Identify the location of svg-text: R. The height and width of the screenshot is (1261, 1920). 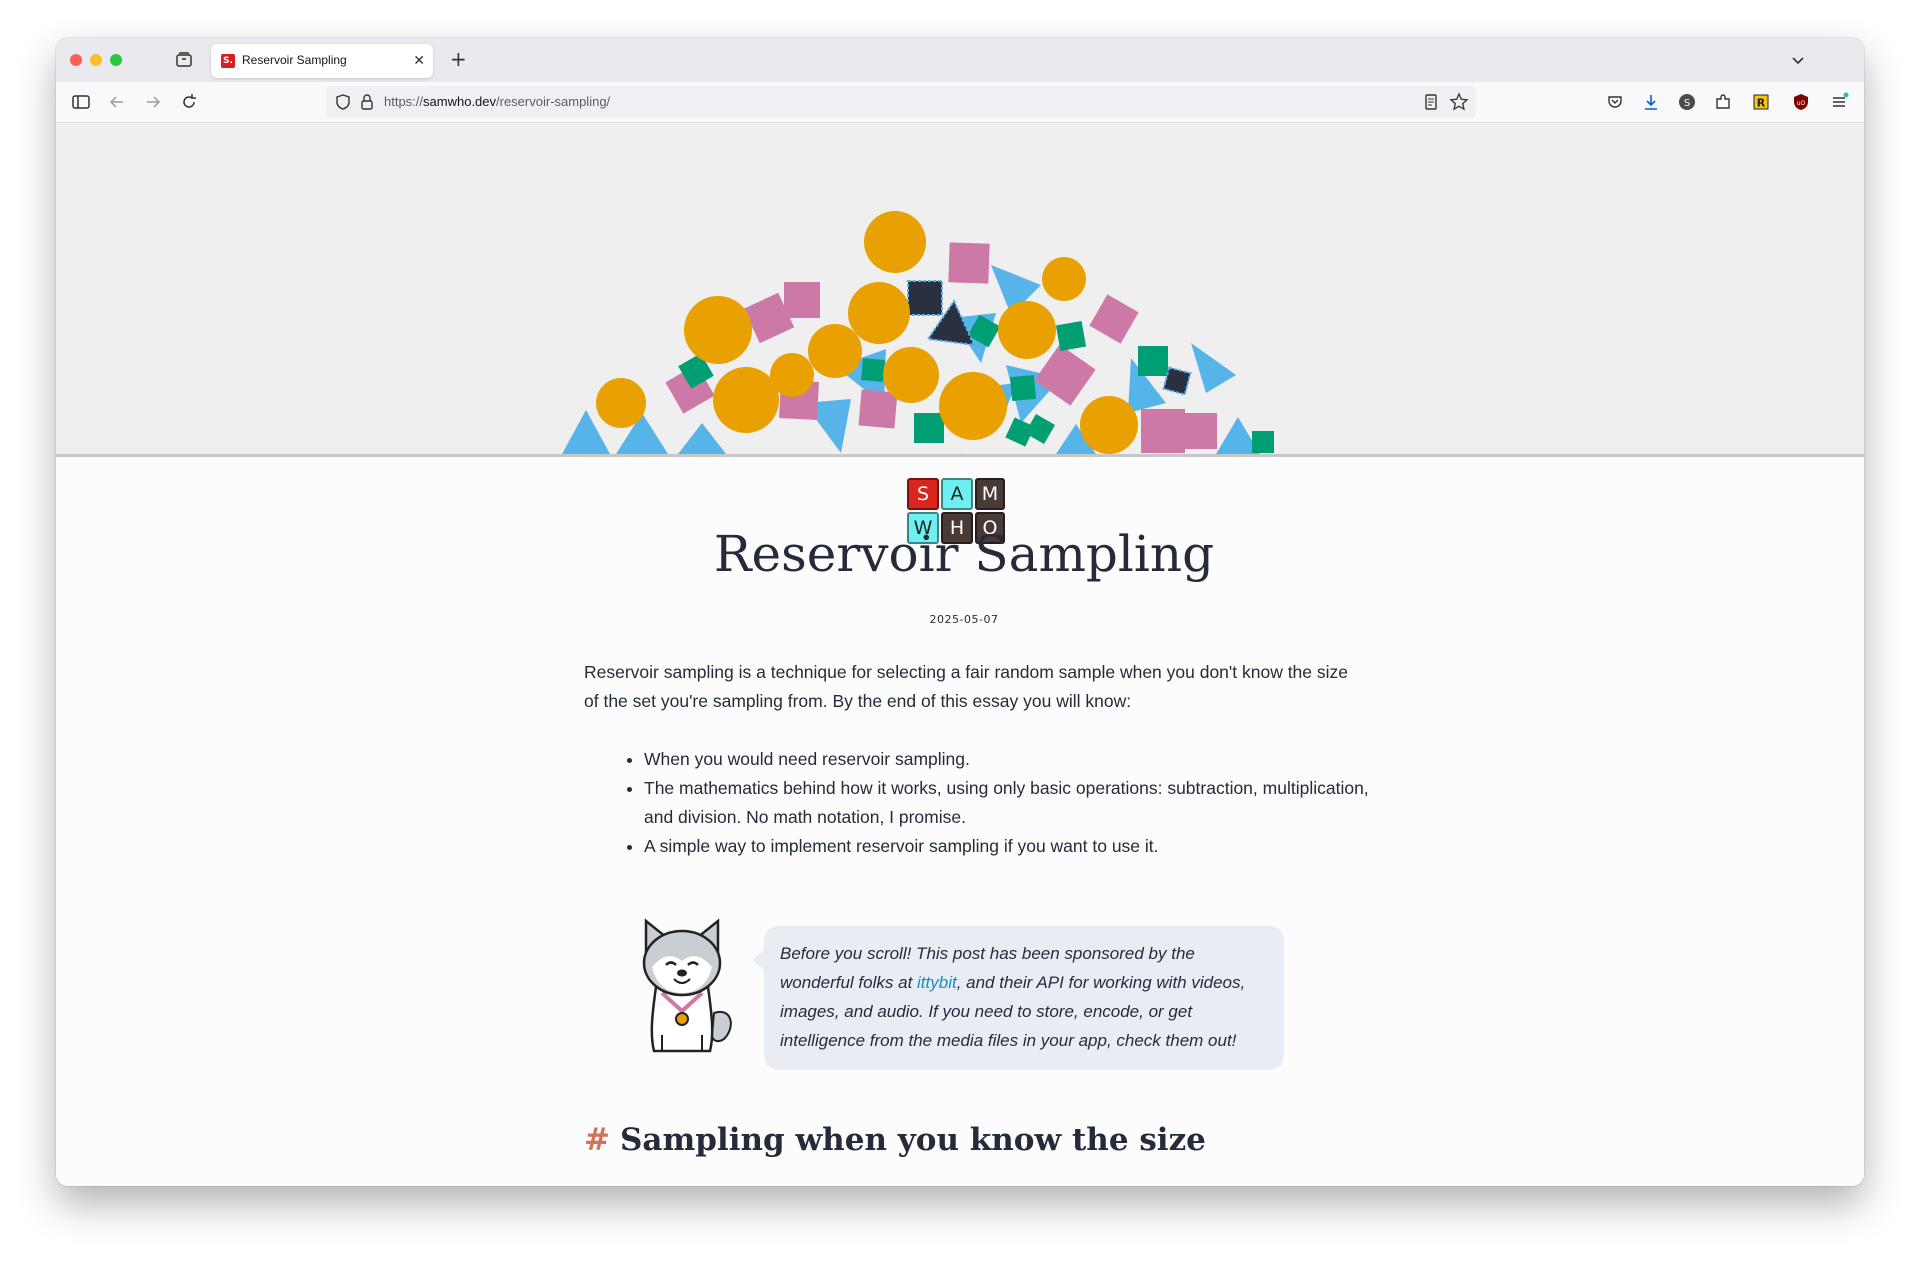
(1761, 103).